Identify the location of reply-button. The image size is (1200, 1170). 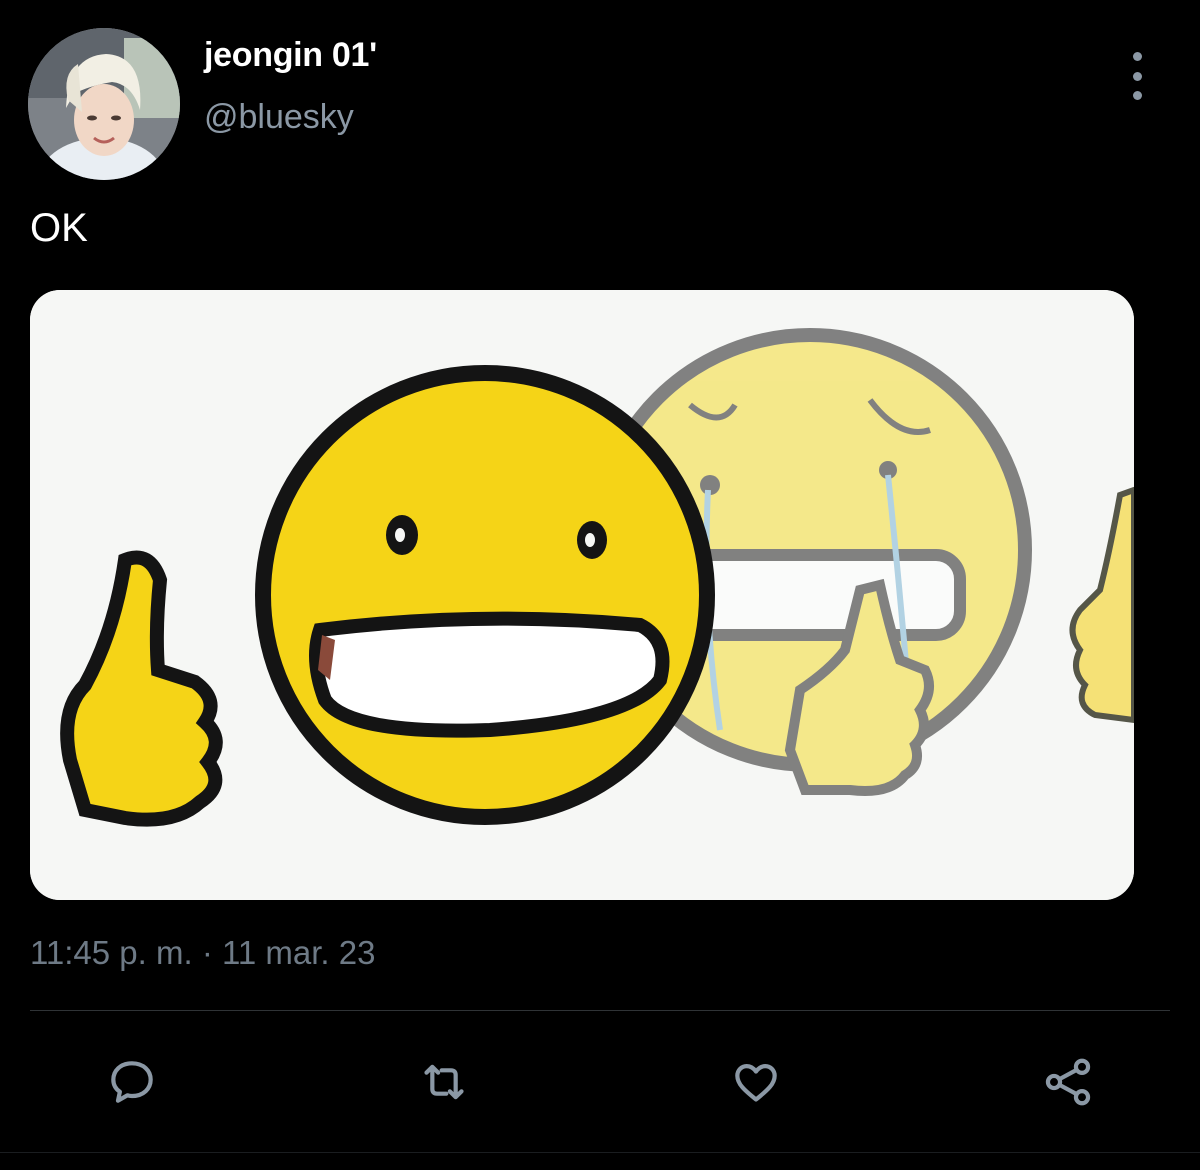
(132, 1082).